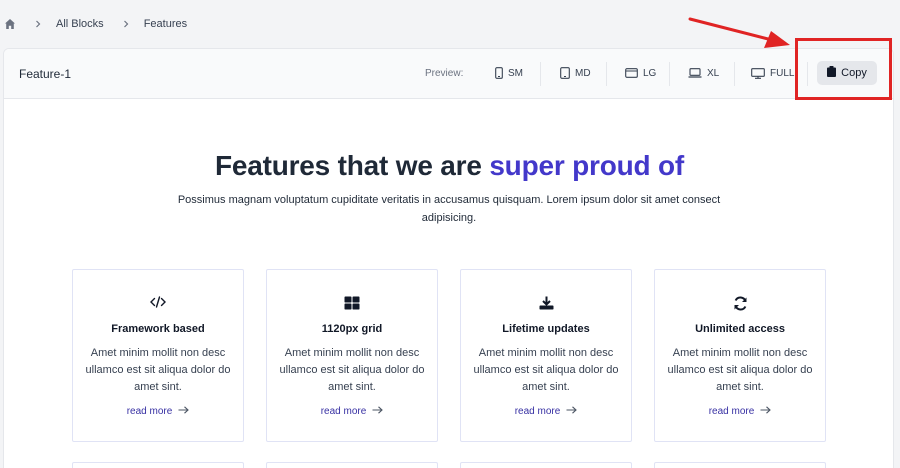 Image resolution: width=900 pixels, height=468 pixels. Describe the element at coordinates (758, 73) in the screenshot. I see `desktop-icon` at that location.